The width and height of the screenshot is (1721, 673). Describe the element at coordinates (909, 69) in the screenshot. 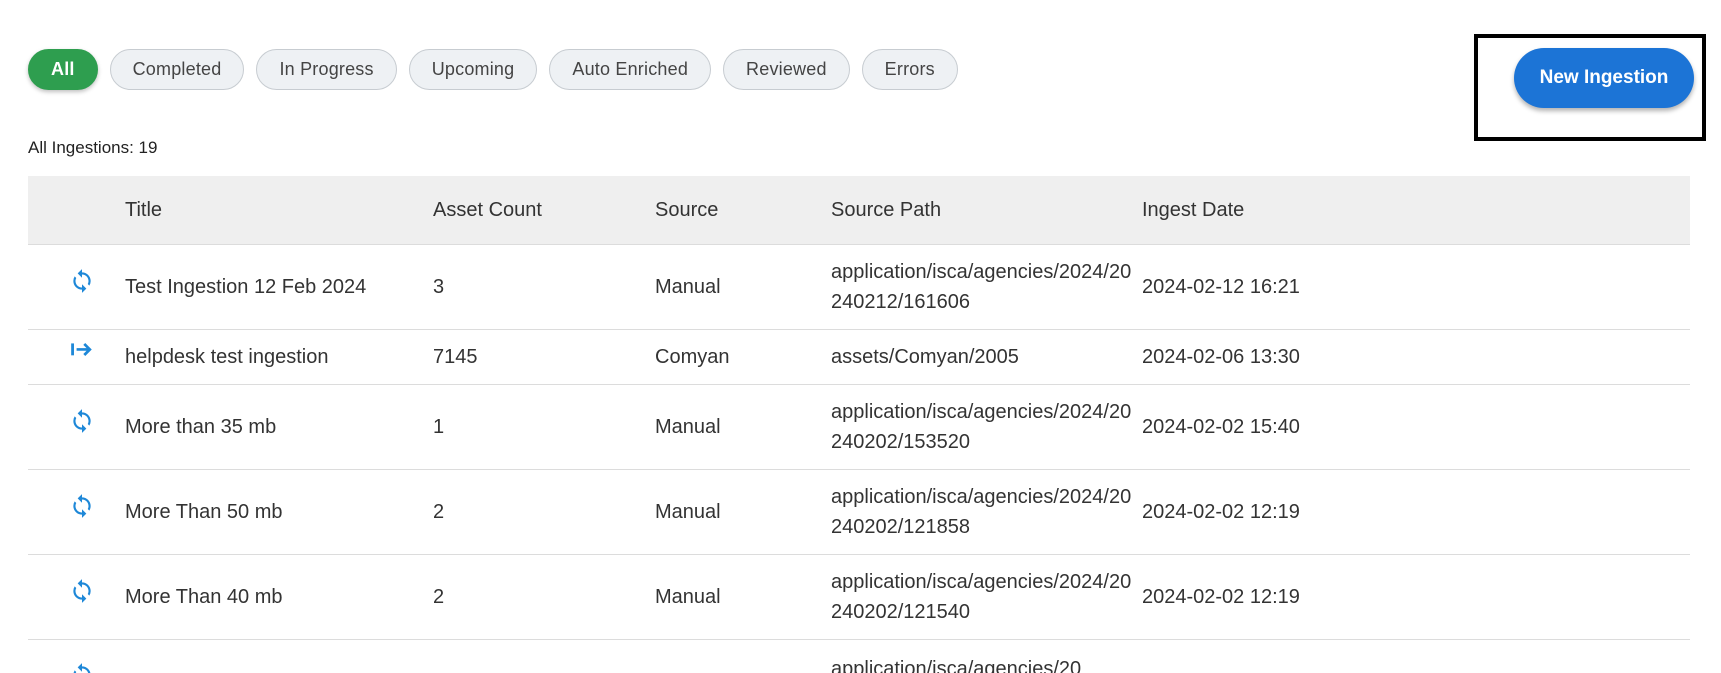

I see `filter-chip-errors: Errors` at that location.